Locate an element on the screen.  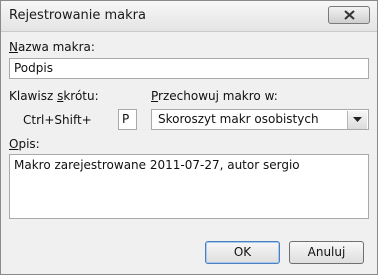
store-macro-select: Skoroszyt makr osobistych is located at coordinates (260, 119).